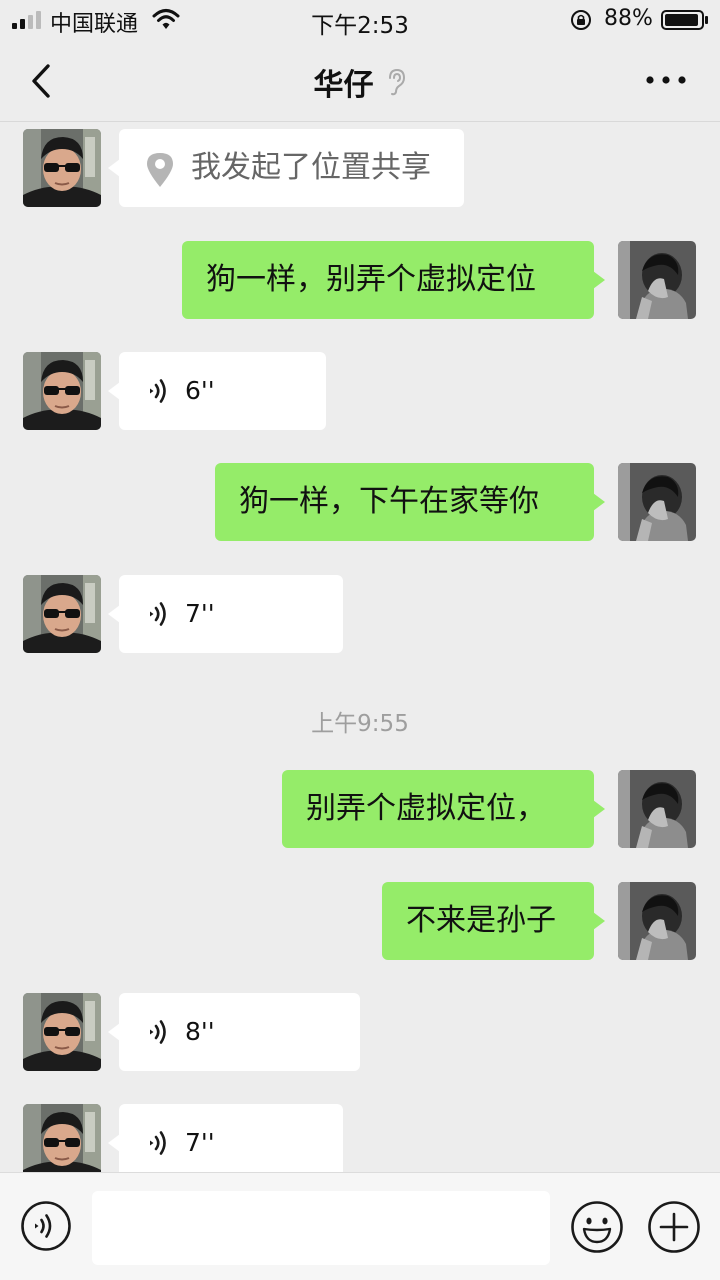  I want to click on sent-text-bubble: 不来是孙子, so click(493, 921).